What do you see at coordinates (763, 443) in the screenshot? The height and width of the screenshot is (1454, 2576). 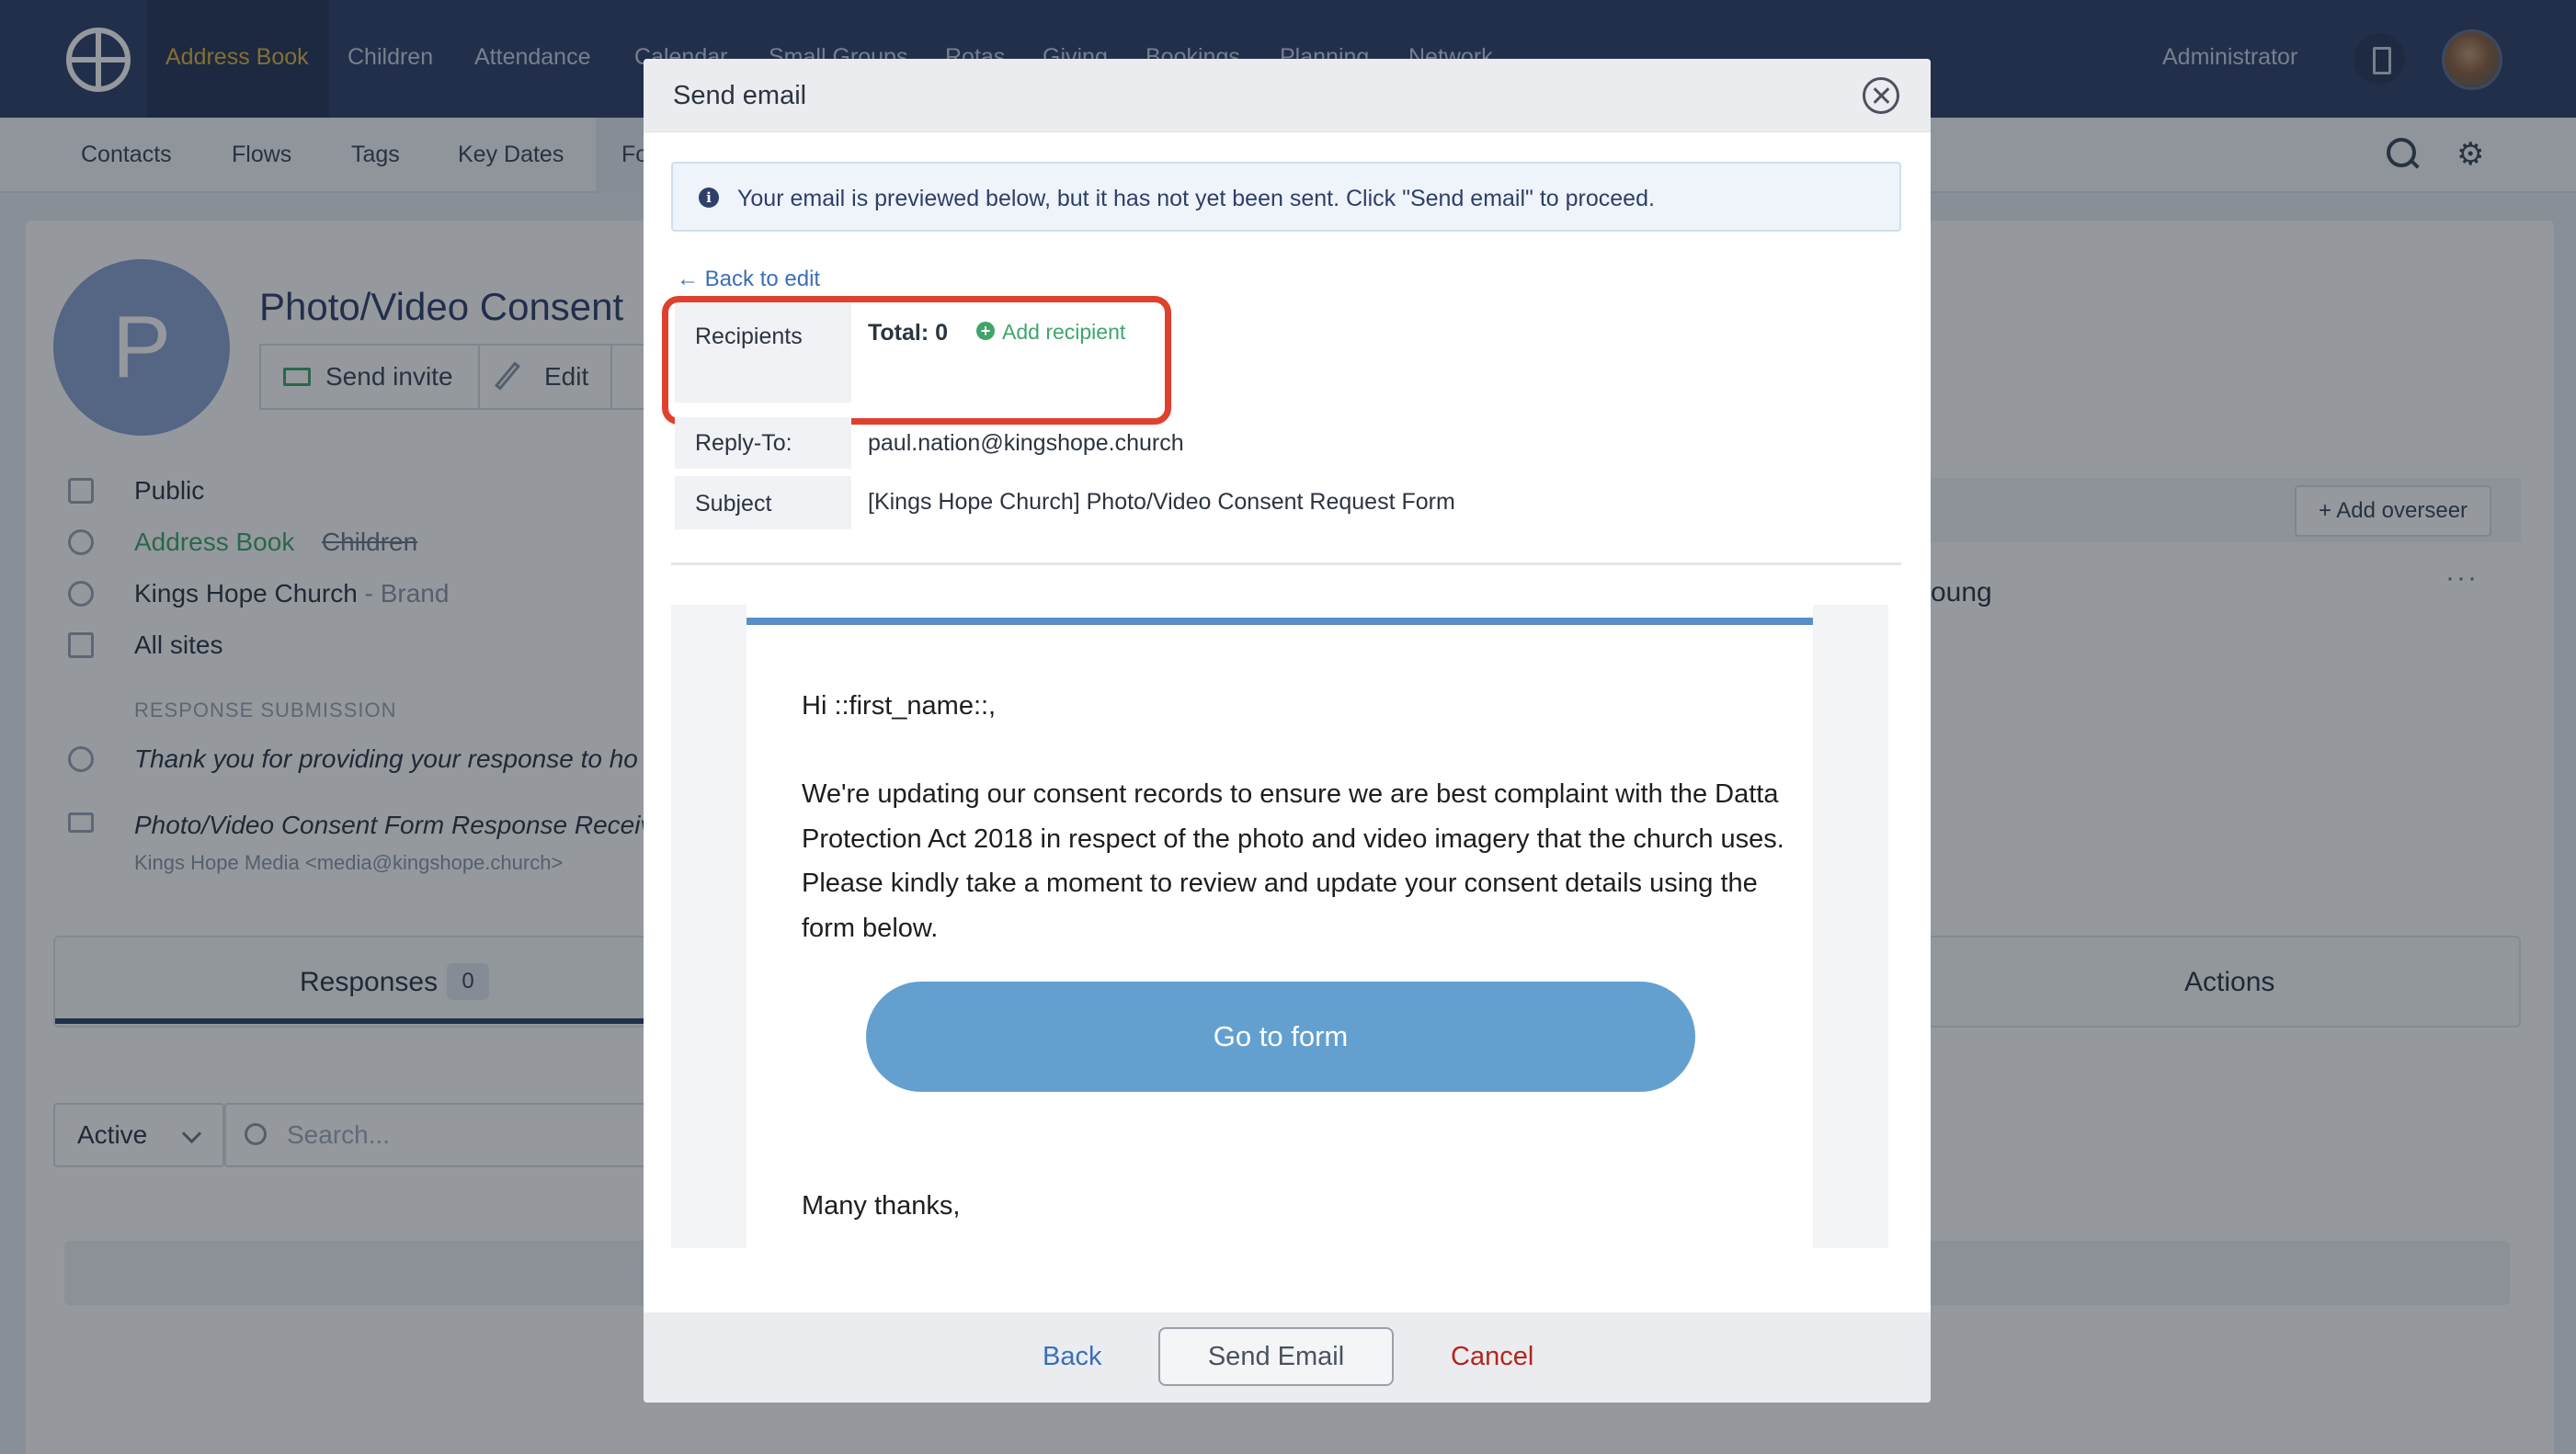 I see `reply-to-label: Reply-To:` at bounding box center [763, 443].